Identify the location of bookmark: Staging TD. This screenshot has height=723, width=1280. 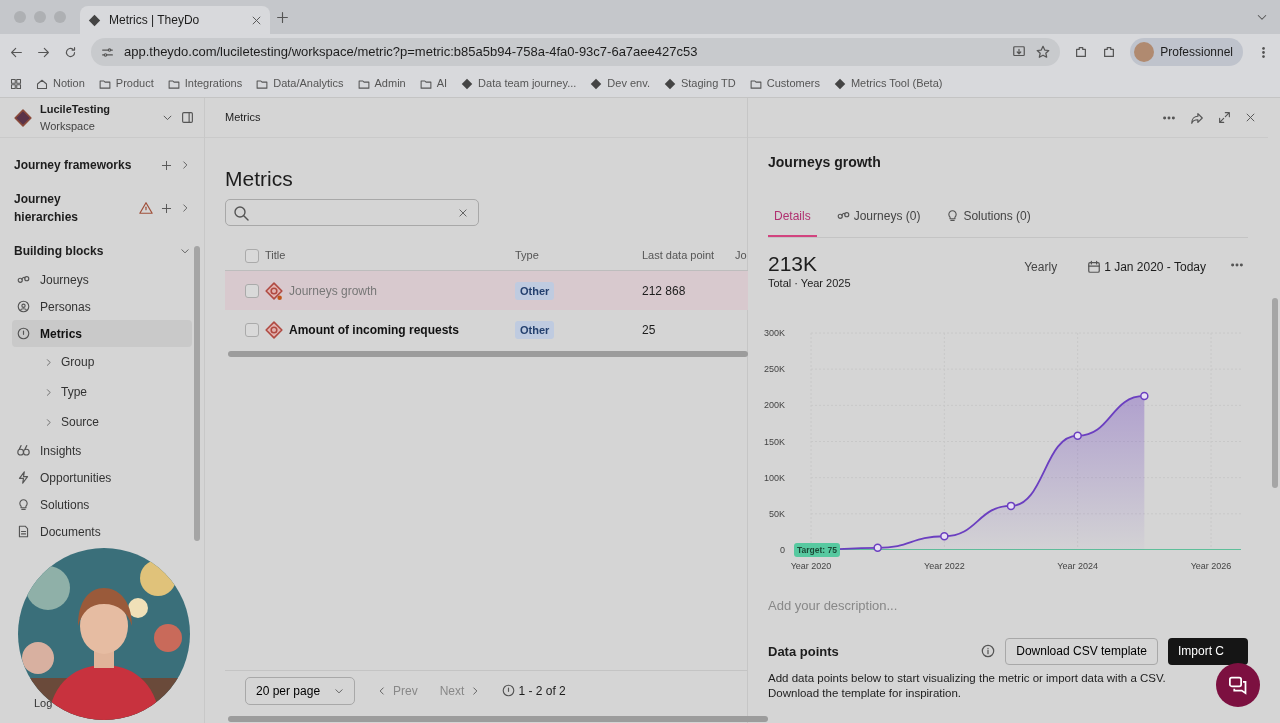
(699, 83).